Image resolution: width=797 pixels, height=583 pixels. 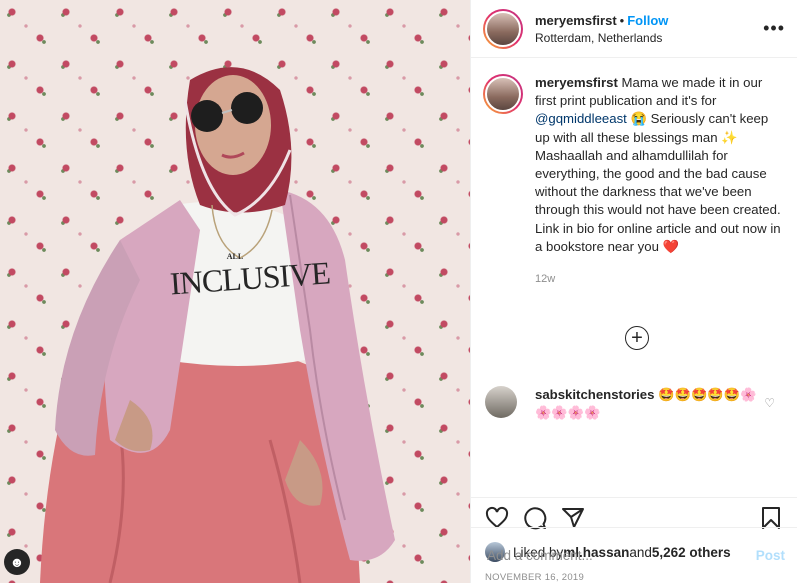 I want to click on caption-mention: @gqmiddleeast, so click(x=581, y=118).